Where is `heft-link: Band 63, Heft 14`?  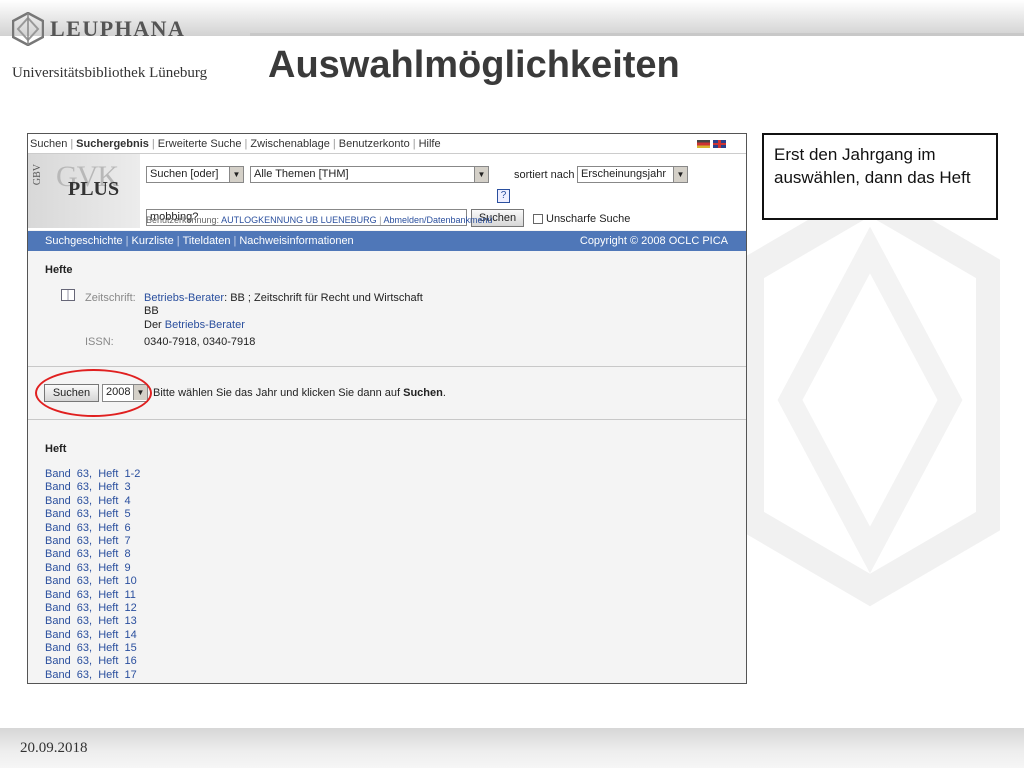 heft-link: Band 63, Heft 14 is located at coordinates (92, 635).